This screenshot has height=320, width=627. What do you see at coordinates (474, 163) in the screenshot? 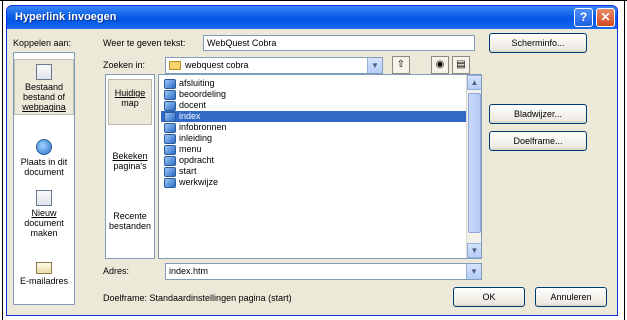
I see `scroll-thumb` at bounding box center [474, 163].